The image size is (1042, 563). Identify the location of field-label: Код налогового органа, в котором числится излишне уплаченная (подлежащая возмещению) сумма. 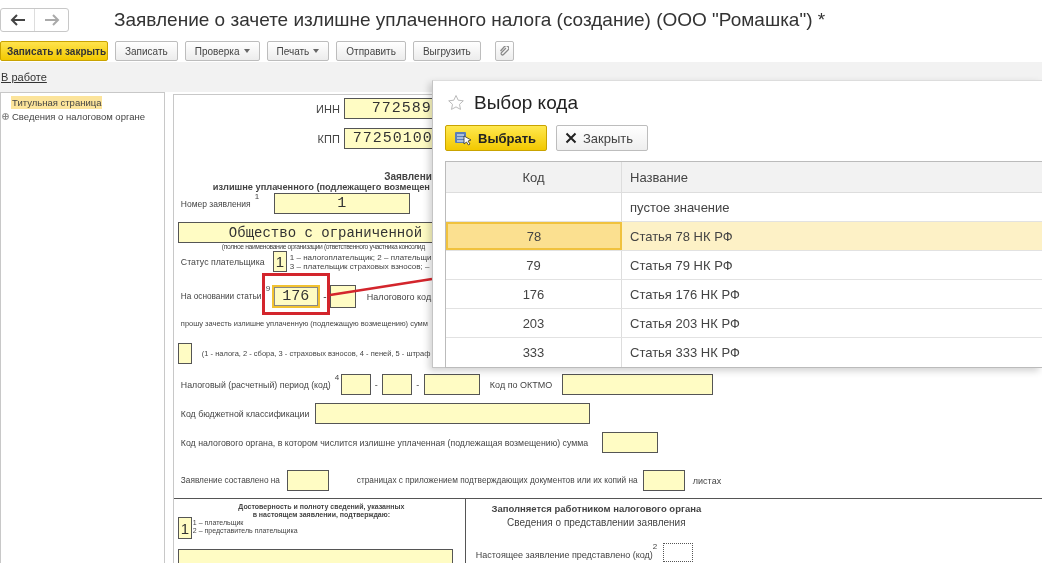
(385, 442).